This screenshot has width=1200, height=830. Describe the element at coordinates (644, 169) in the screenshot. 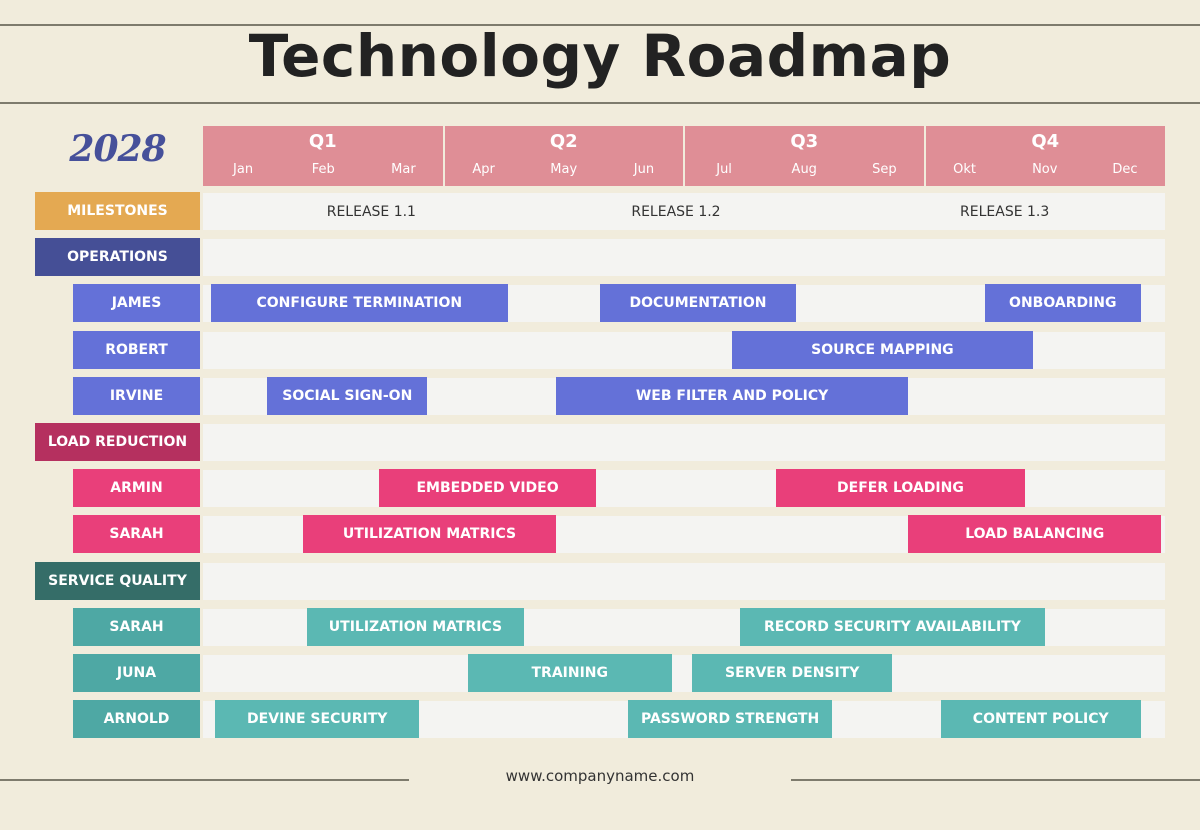

I see `month-label: Jun` at that location.